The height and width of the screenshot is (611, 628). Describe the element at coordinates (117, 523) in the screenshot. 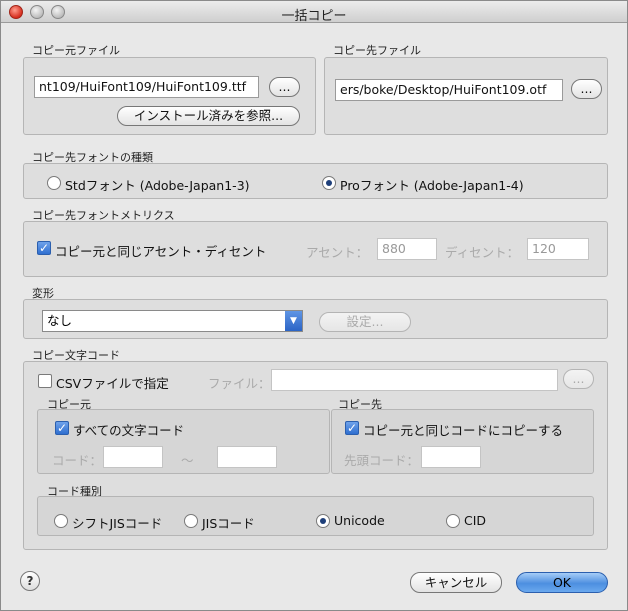

I see `shift-jis-label: シフトJISコード` at that location.